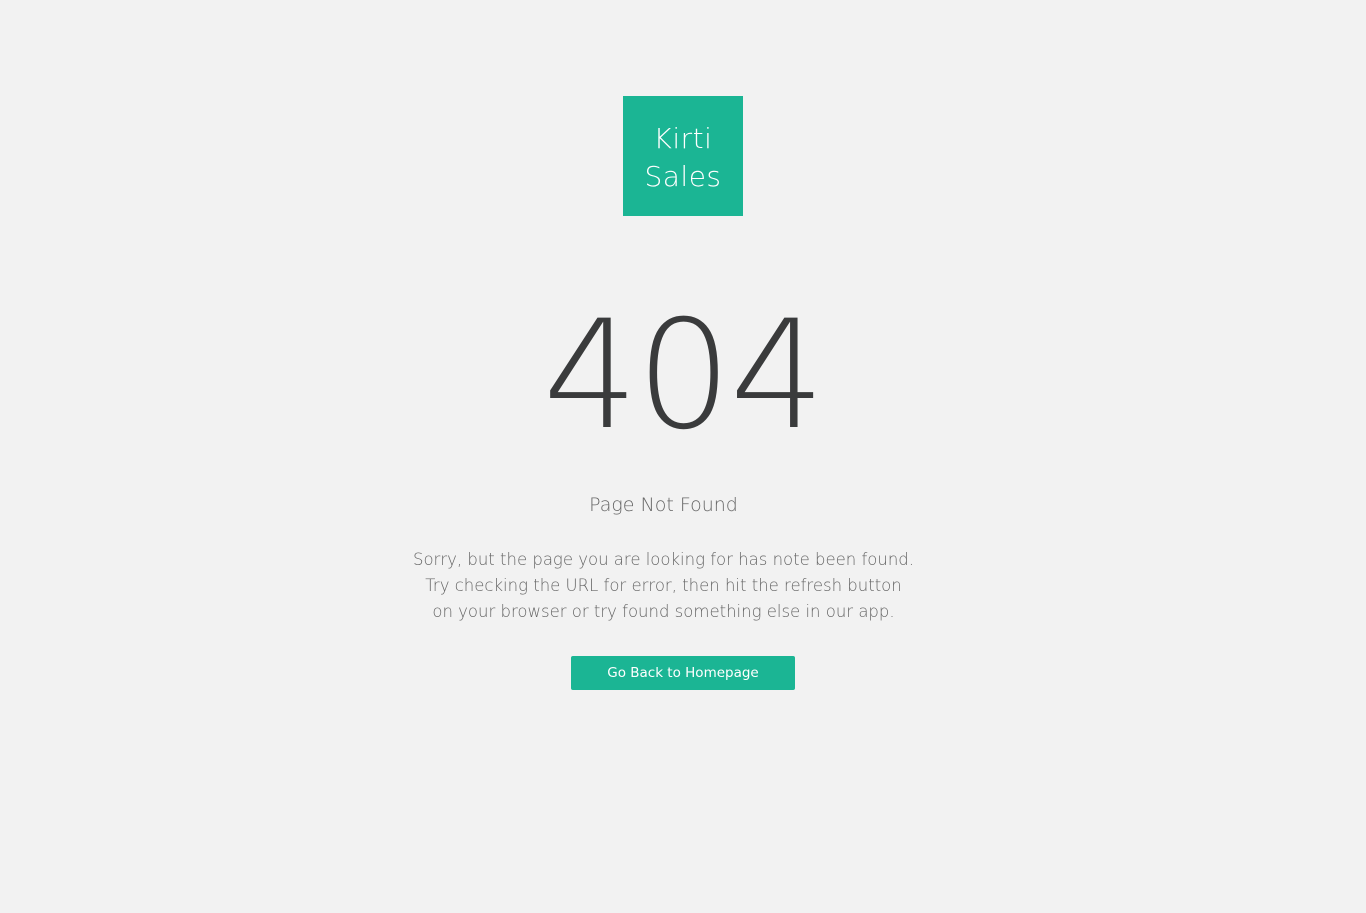 This screenshot has width=1366, height=913. What do you see at coordinates (683, 176) in the screenshot?
I see `brand-logo-line2: Sales` at bounding box center [683, 176].